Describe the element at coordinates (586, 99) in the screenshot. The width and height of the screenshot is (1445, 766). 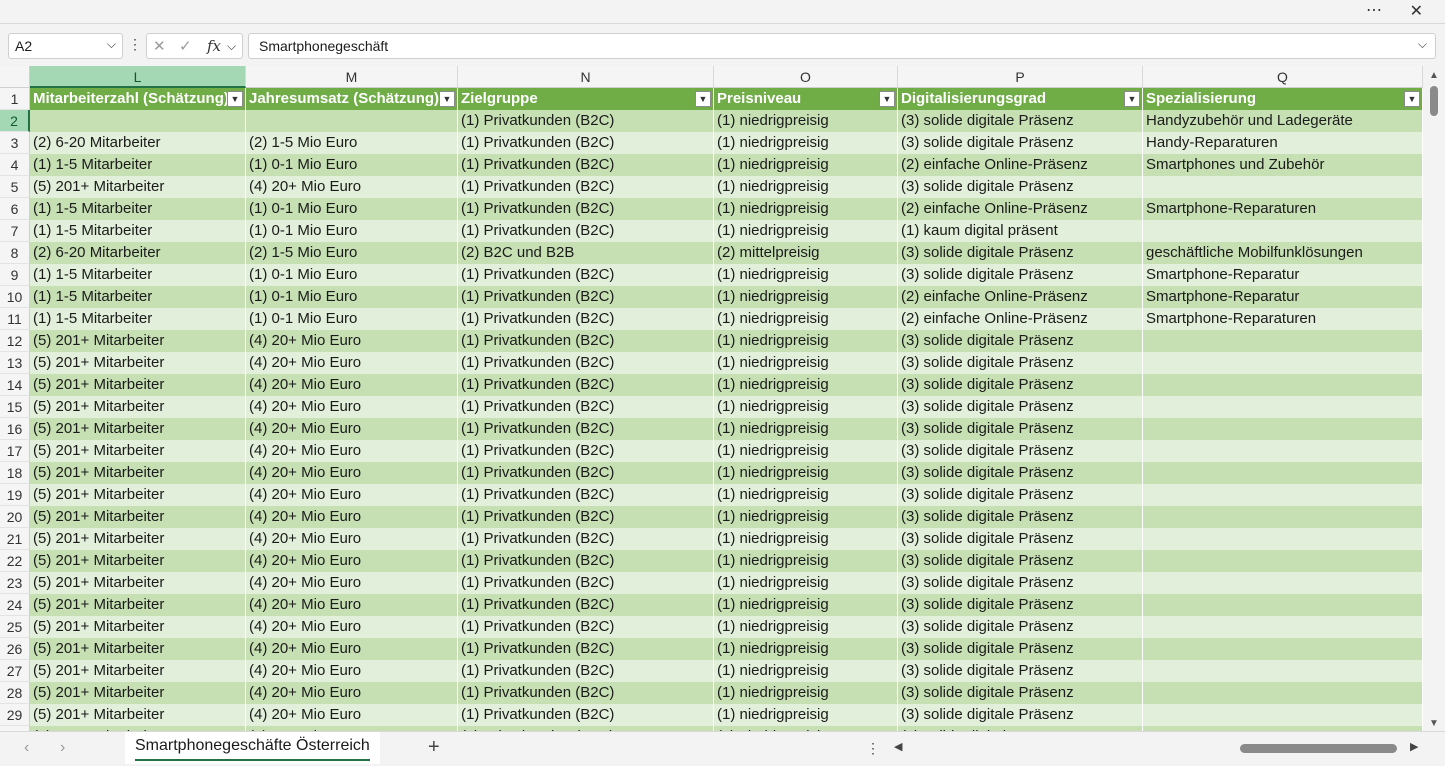
I see `table-header-cell: Zielgruppe ▼` at that location.